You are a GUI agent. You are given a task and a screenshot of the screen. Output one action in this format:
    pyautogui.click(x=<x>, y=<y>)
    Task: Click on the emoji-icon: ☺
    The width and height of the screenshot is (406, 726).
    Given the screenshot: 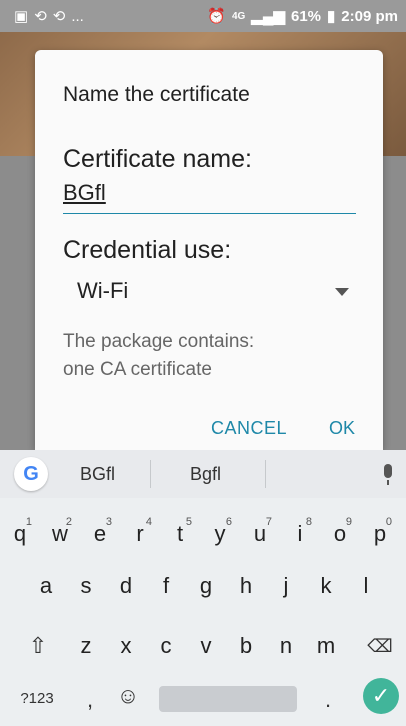 What is the action you would take?
    pyautogui.click(x=128, y=695)
    